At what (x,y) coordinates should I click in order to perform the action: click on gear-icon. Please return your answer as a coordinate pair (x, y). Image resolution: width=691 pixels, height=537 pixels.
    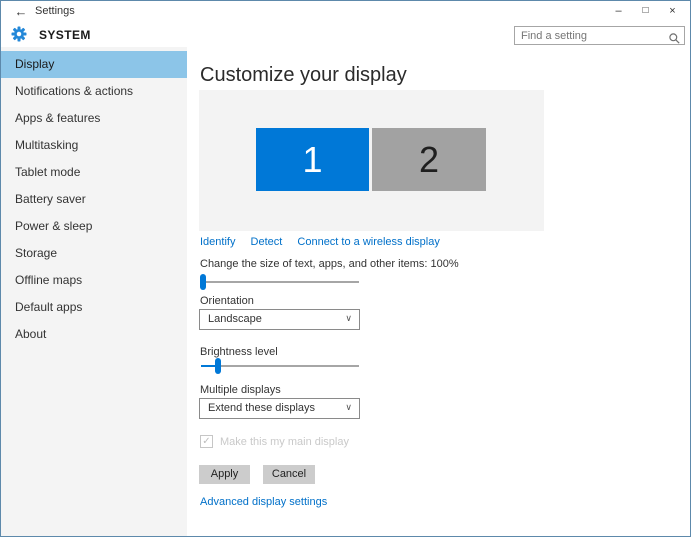
    Looking at the image, I should click on (19, 36).